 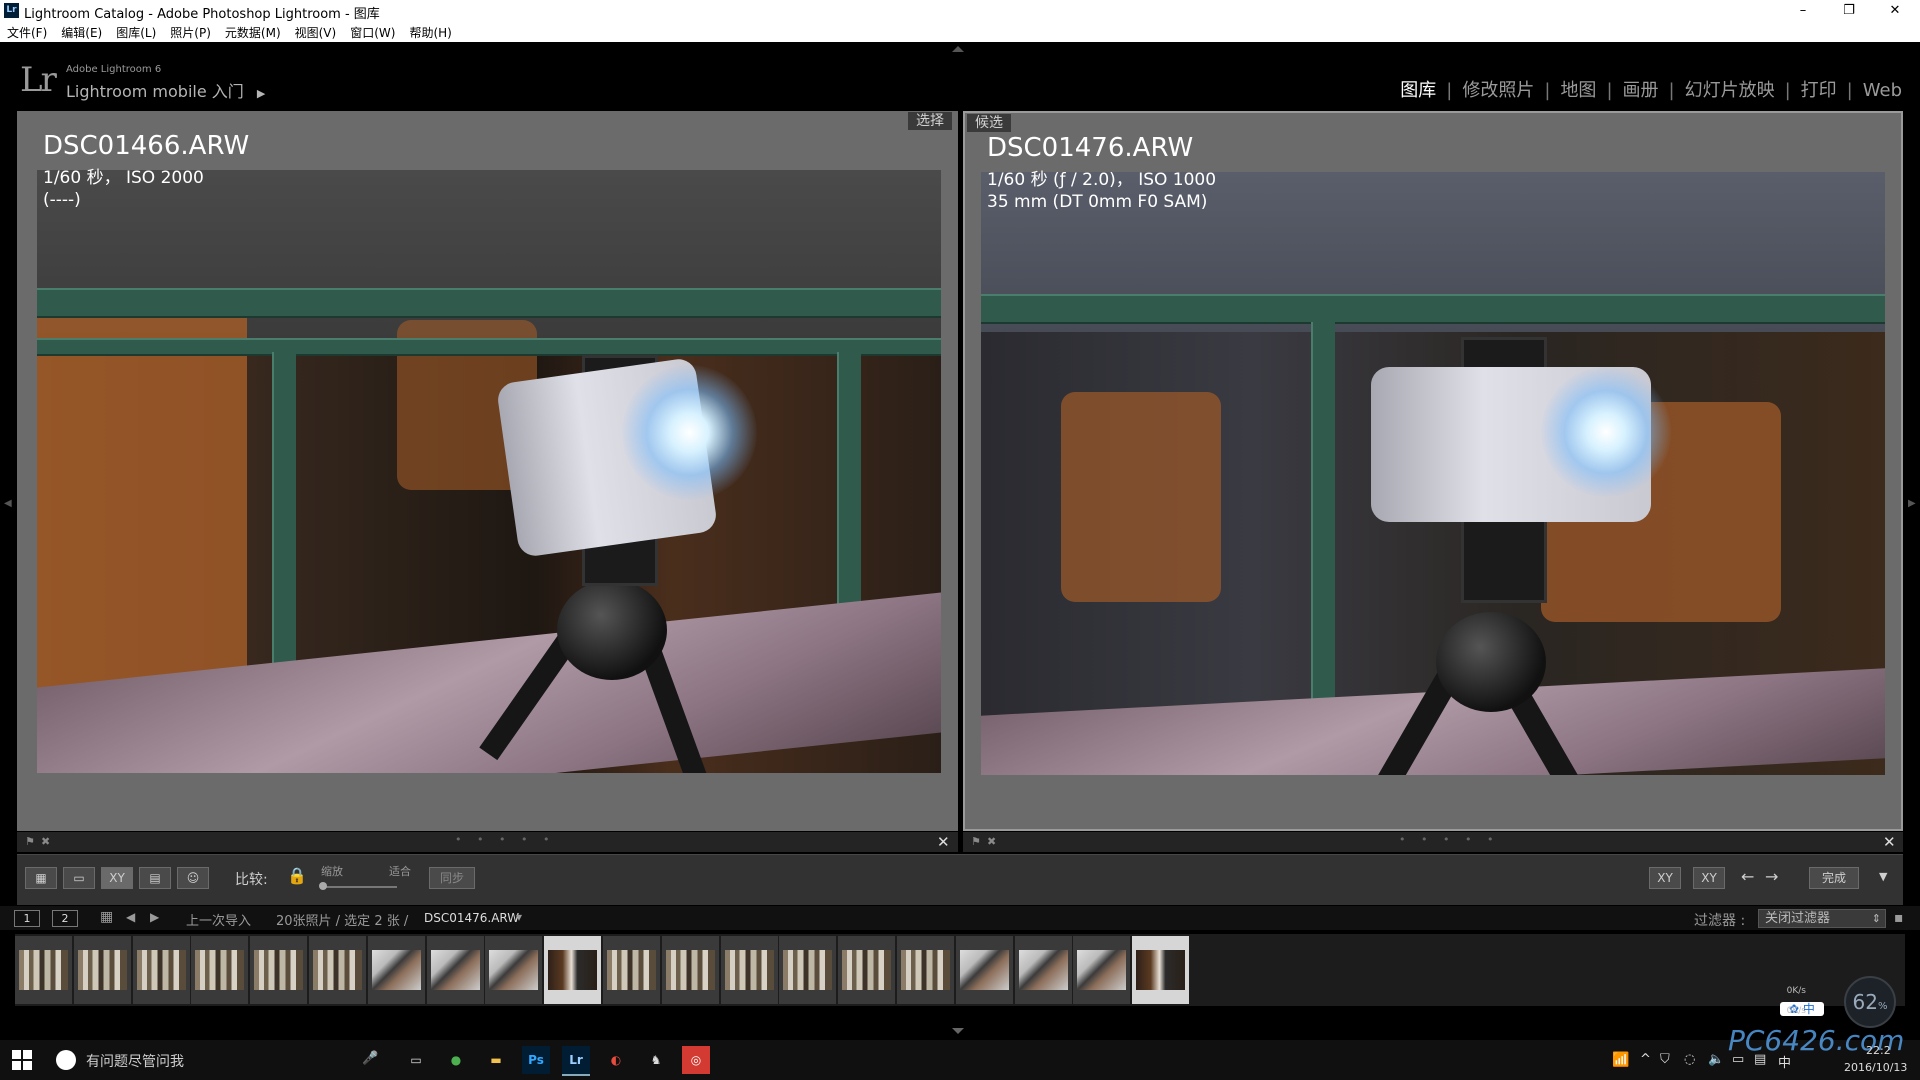 What do you see at coordinates (218, 919) in the screenshot?
I see `source-label: 上一次导入` at bounding box center [218, 919].